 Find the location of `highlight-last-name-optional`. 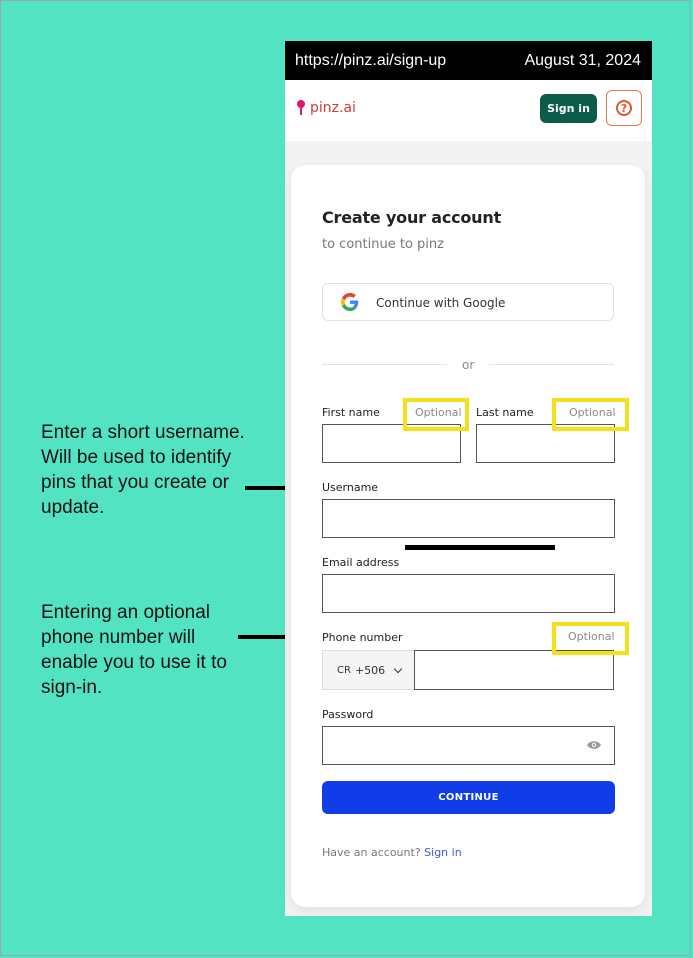

highlight-last-name-optional is located at coordinates (590, 414).